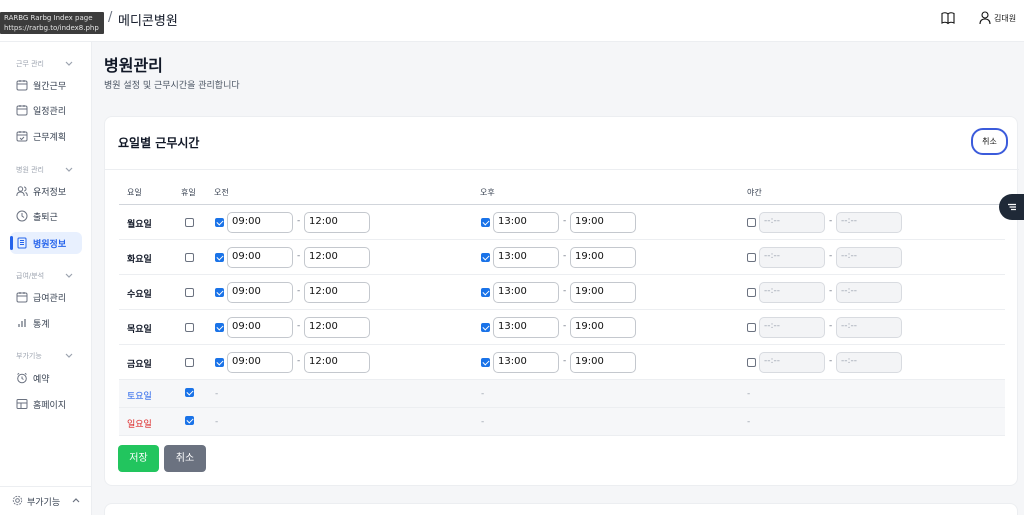 The height and width of the screenshot is (515, 1024). I want to click on sidebar-item-payroll: 급여관리, so click(46, 297).